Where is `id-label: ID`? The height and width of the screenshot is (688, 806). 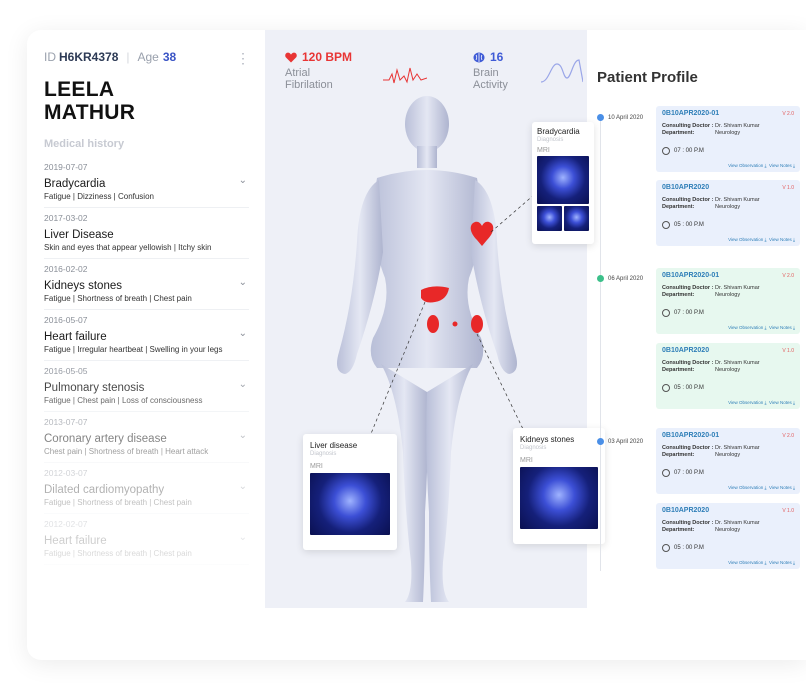
id-label: ID is located at coordinates (50, 57).